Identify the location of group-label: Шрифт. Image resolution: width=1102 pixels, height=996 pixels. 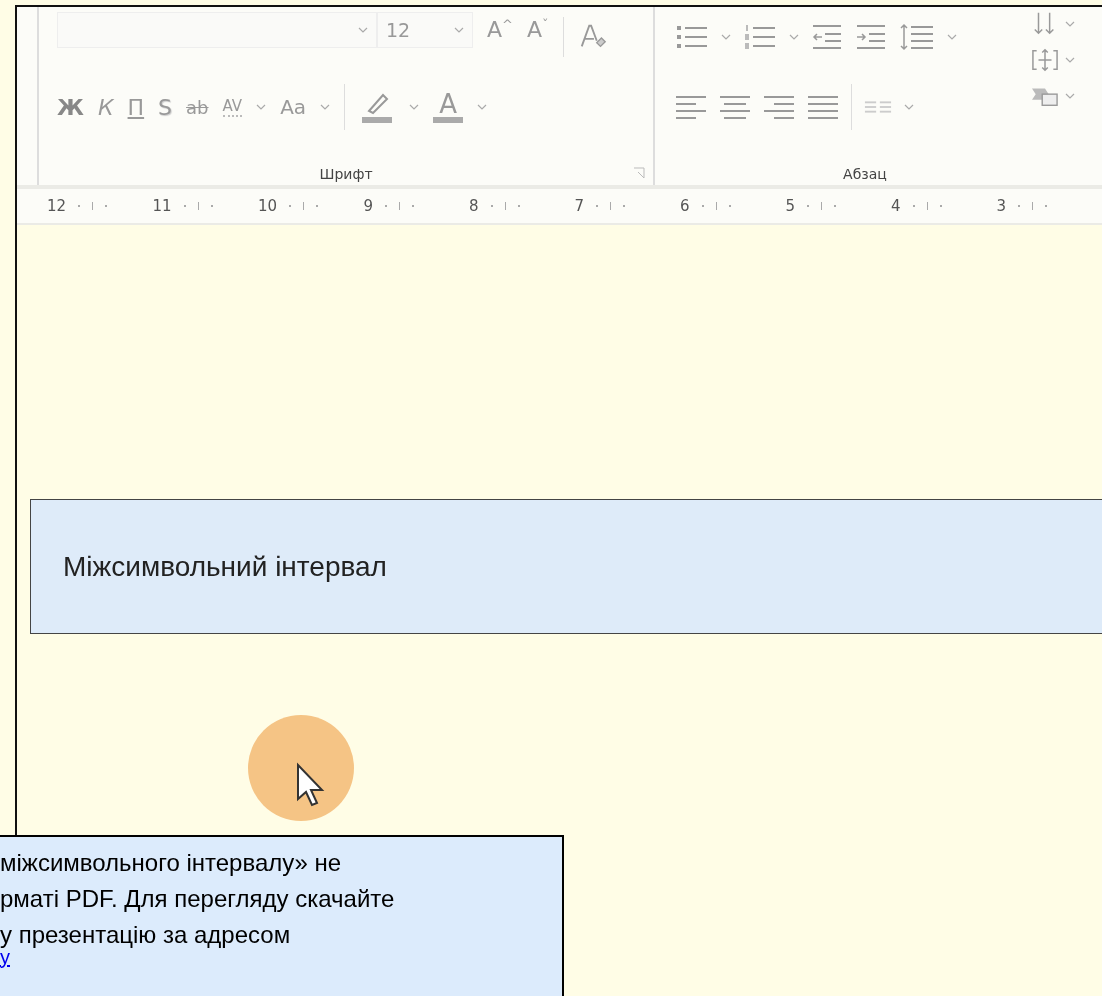
(346, 174).